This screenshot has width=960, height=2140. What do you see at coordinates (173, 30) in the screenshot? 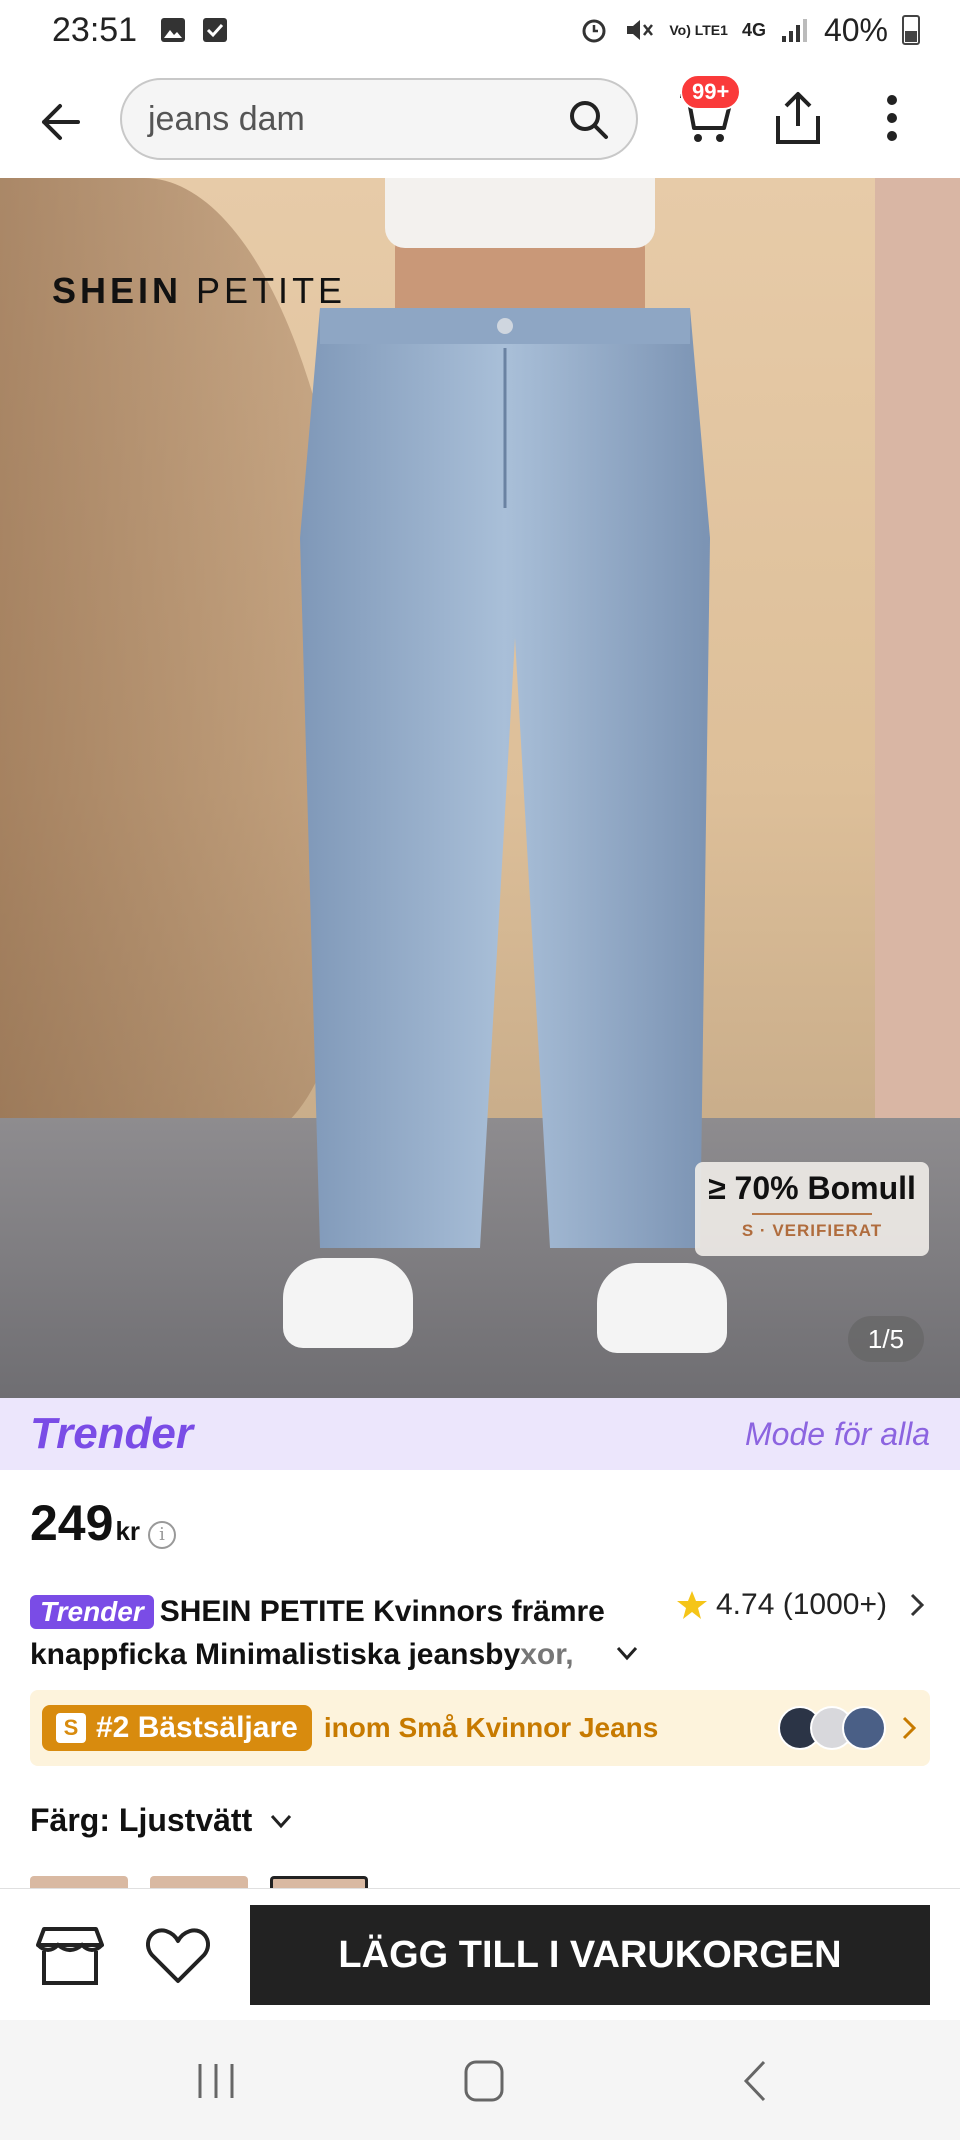
I see `gallery-icon` at bounding box center [173, 30].